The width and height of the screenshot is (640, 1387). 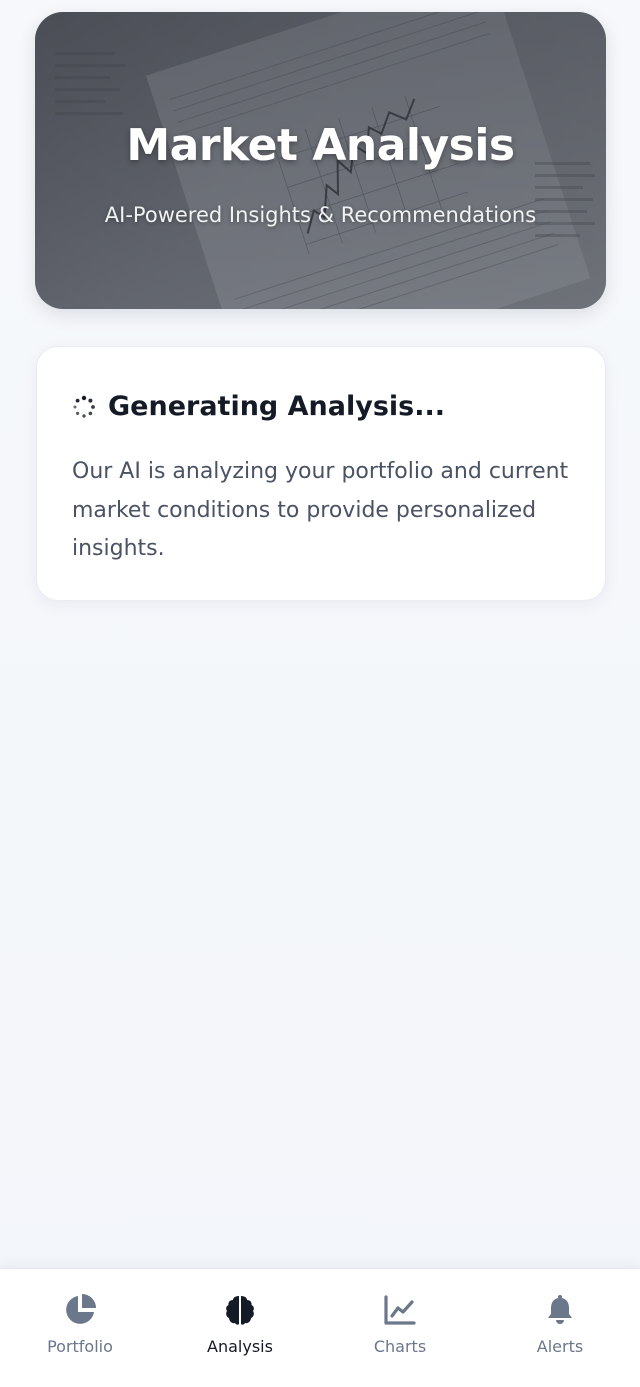 I want to click on page-title: Market Analysis, so click(x=320, y=145).